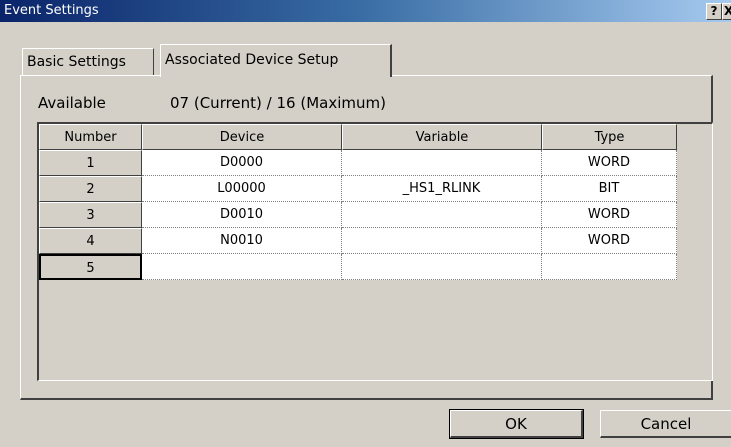 The width and height of the screenshot is (731, 447). What do you see at coordinates (242, 215) in the screenshot?
I see `device-cell: D0010` at bounding box center [242, 215].